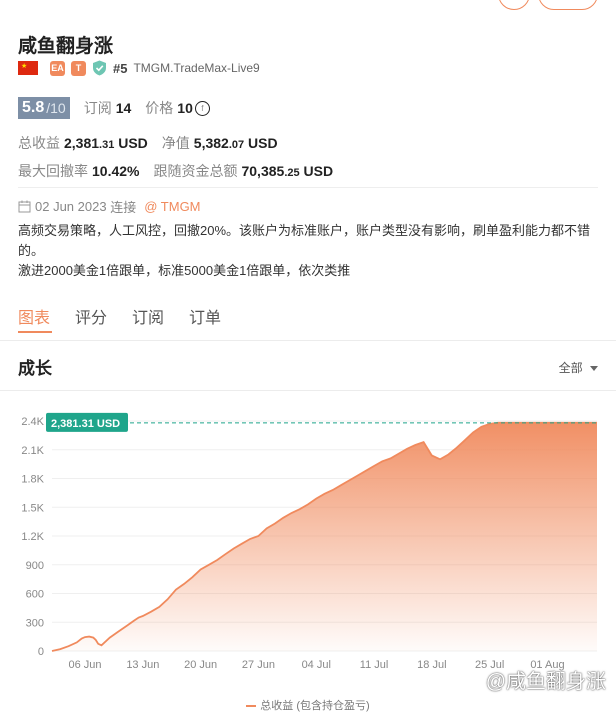  I want to click on y-tick-label: 300, so click(35, 623).